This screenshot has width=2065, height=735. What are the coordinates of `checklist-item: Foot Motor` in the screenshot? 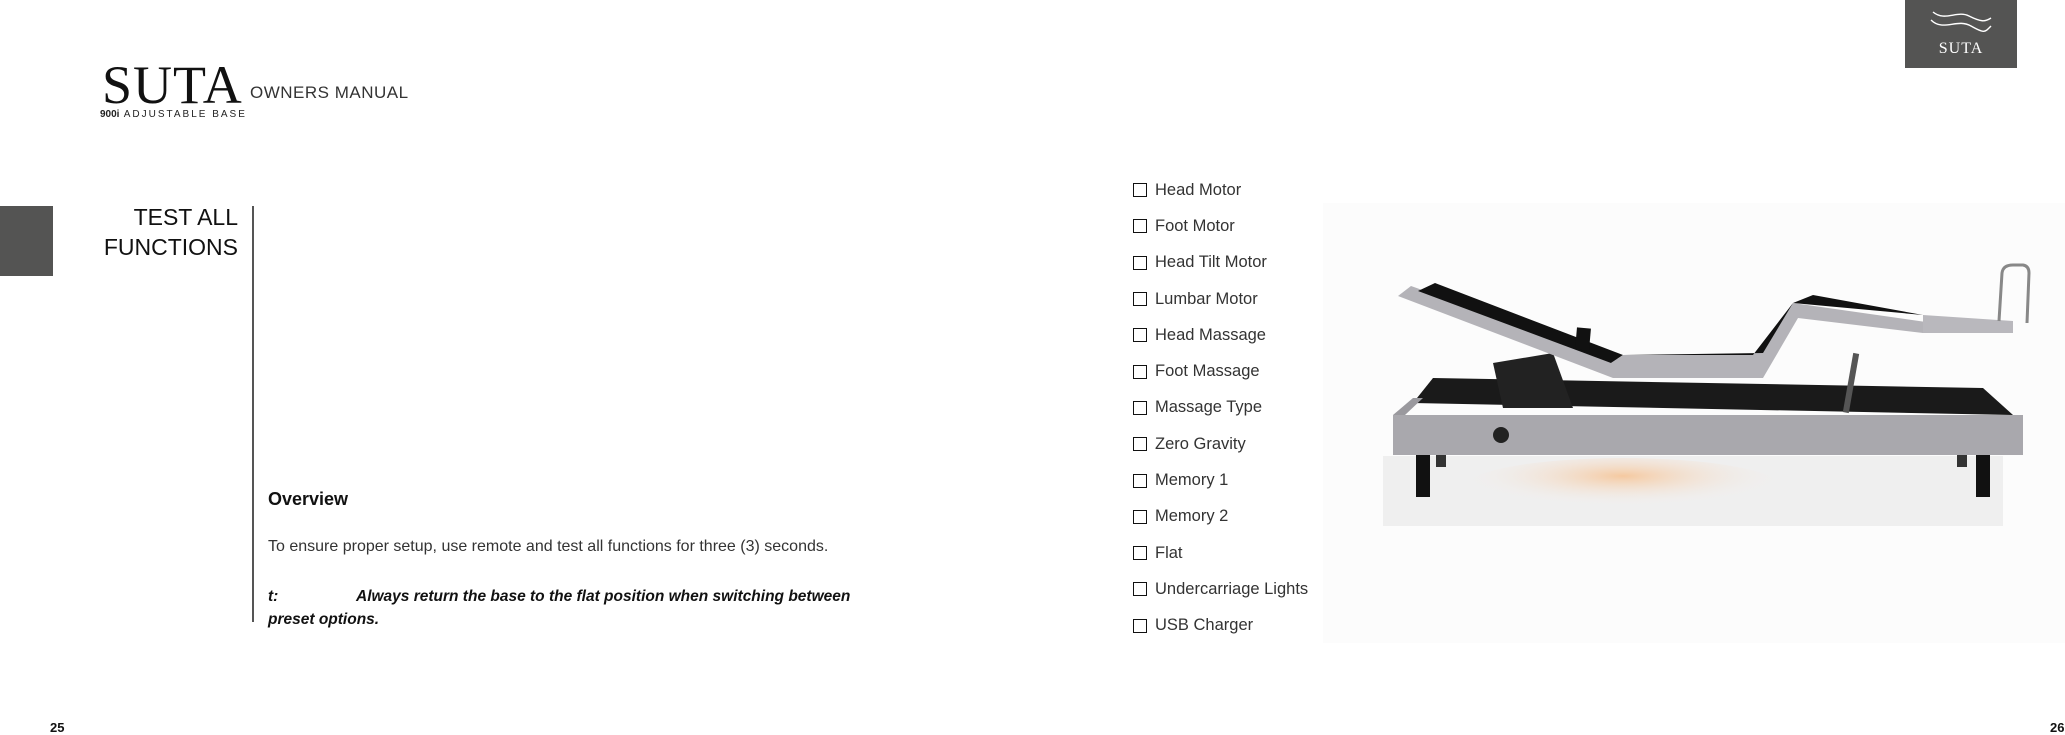 It's located at (1220, 226).